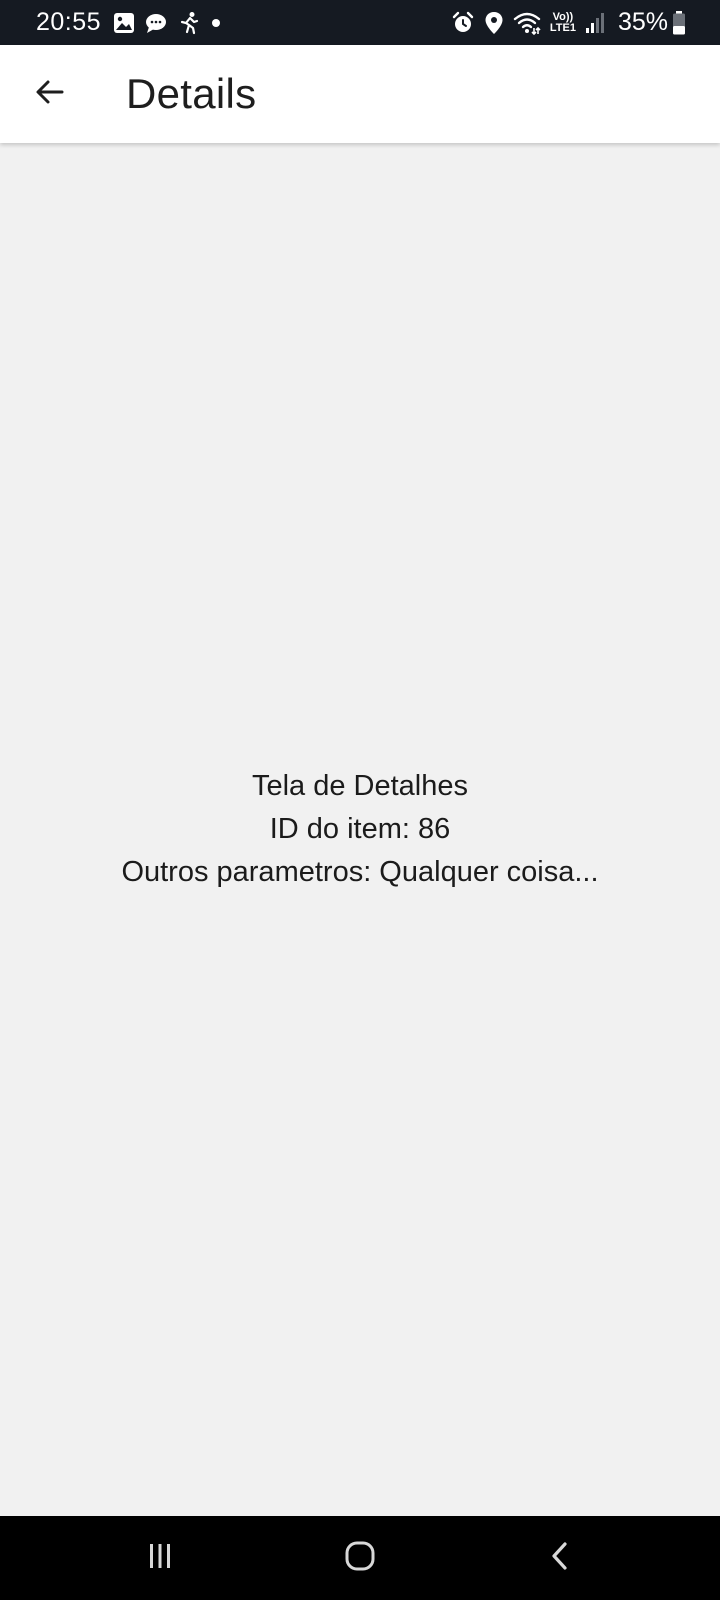  I want to click on back-button, so click(50, 94).